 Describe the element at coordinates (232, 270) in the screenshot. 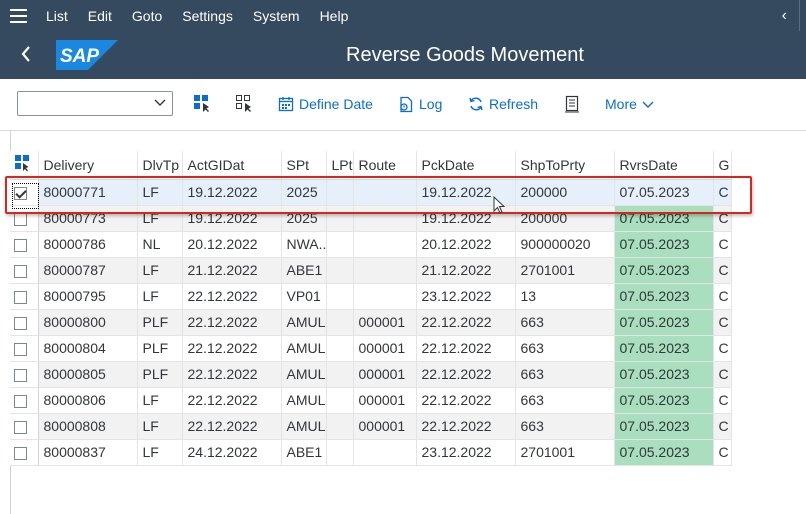

I see `cell-actgidat: 21.12.2022` at that location.